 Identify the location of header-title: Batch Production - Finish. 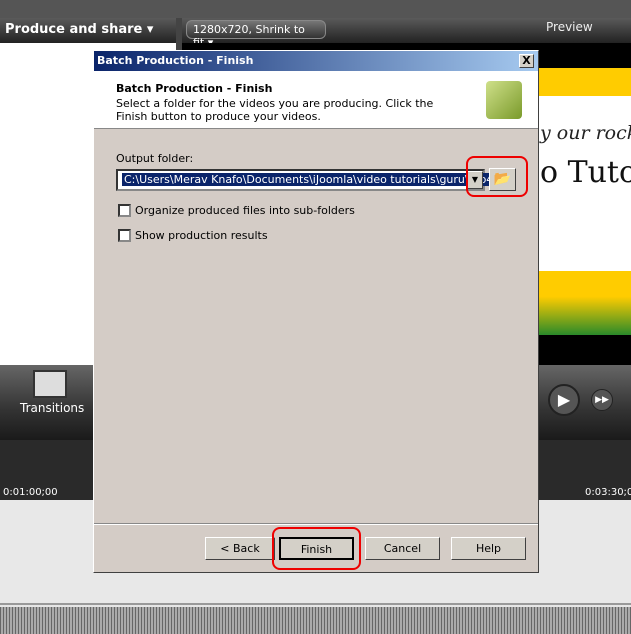
(194, 88).